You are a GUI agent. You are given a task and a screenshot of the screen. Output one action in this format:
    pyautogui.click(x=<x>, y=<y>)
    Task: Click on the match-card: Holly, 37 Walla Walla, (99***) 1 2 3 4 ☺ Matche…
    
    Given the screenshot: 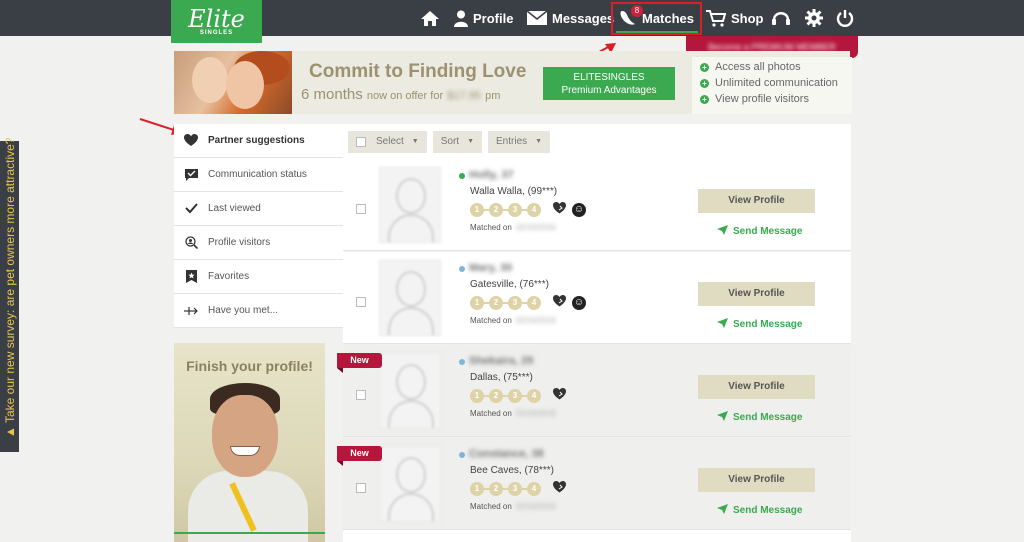 What is the action you would take?
    pyautogui.click(x=597, y=205)
    